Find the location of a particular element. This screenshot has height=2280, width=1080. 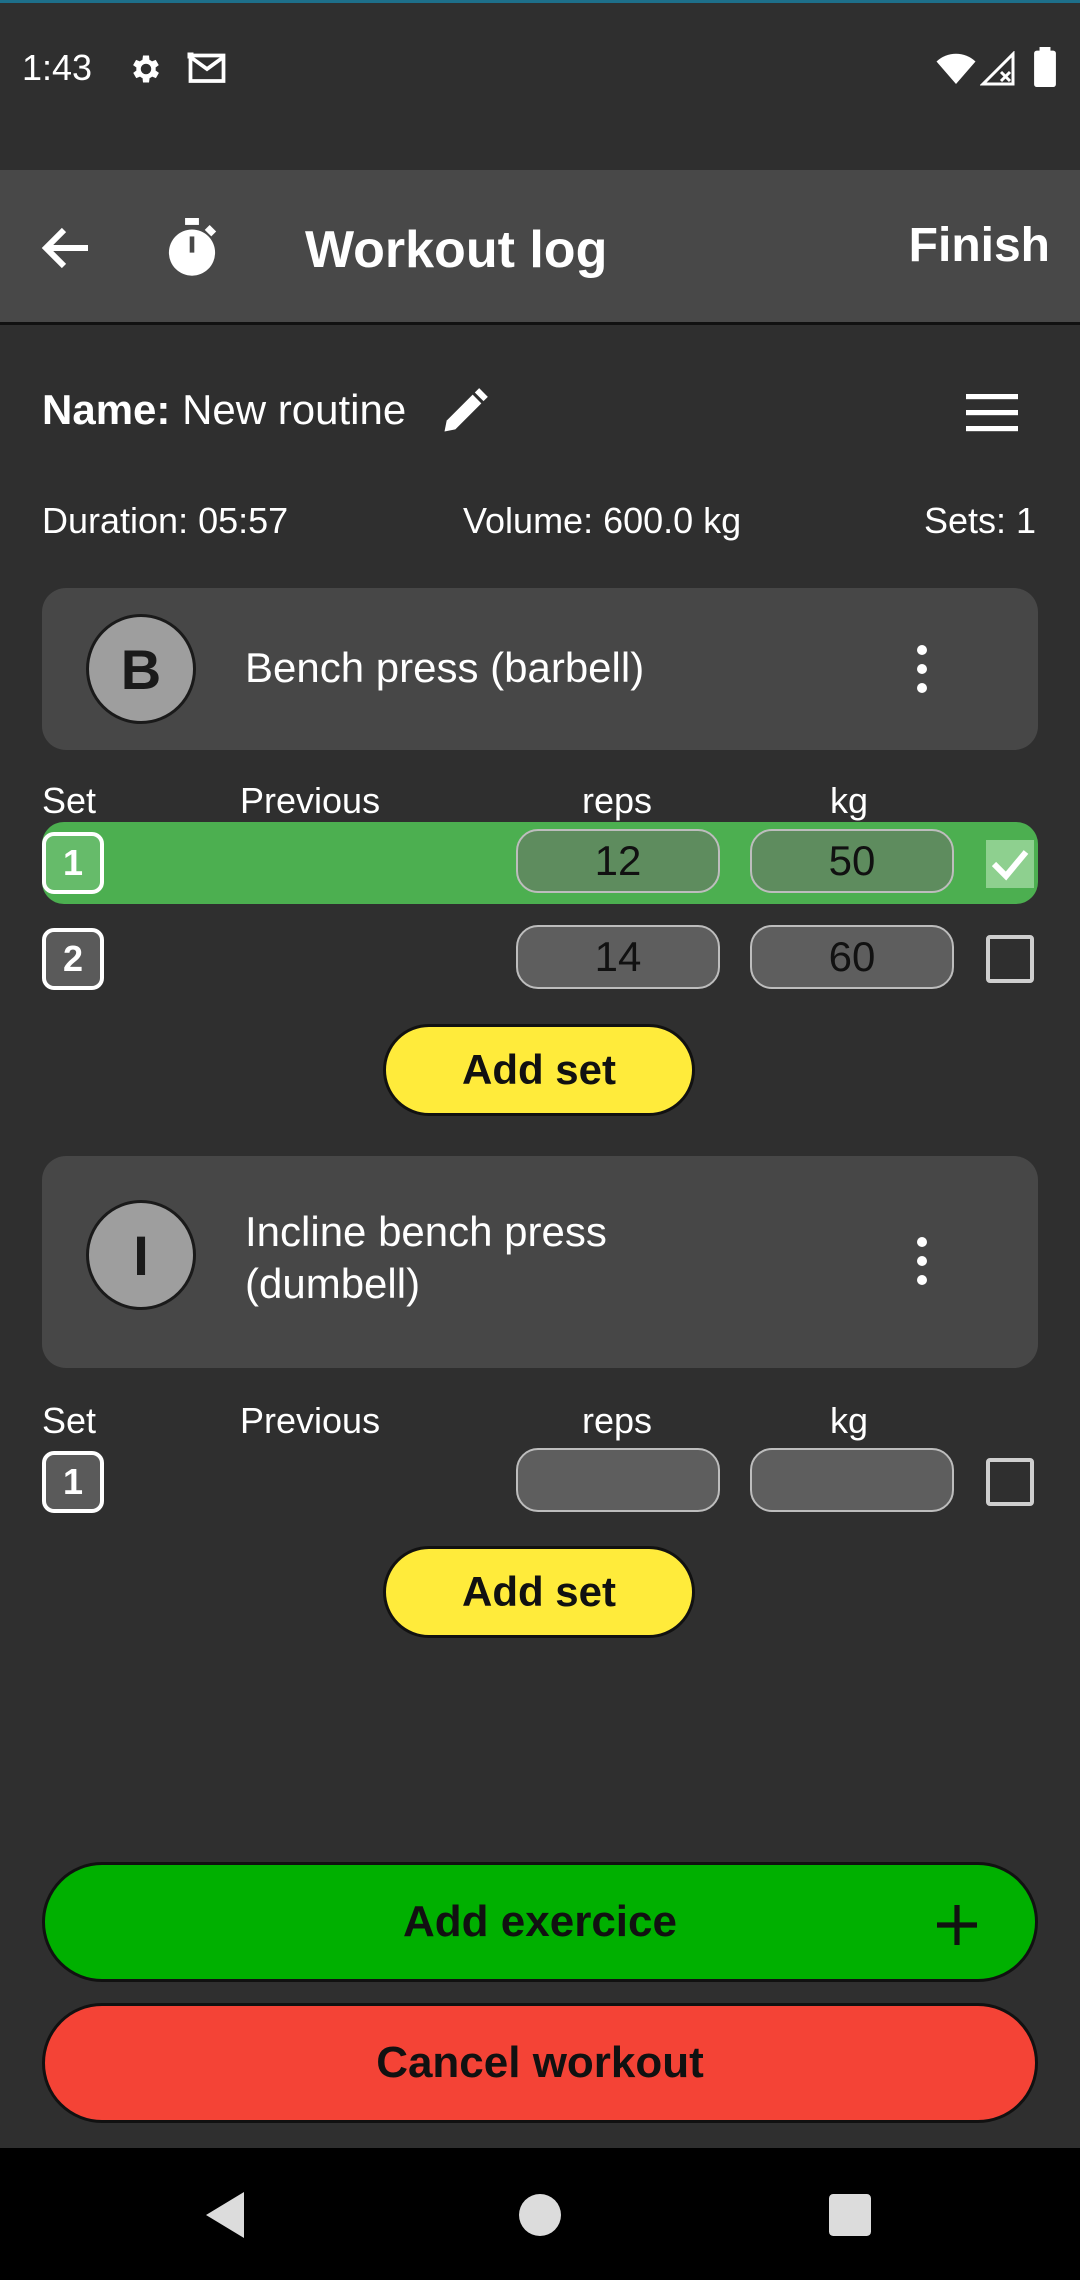

exercise-avatar: B is located at coordinates (141, 669).